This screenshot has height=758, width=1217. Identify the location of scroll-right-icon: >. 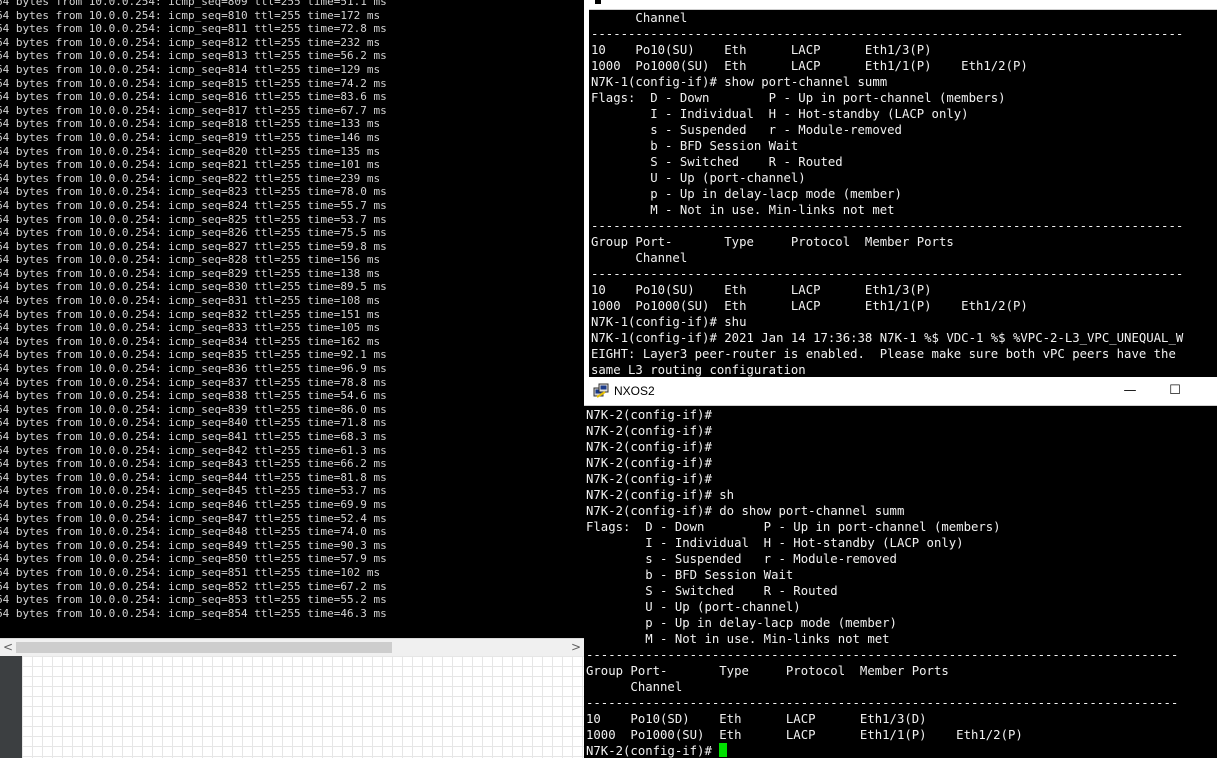
(576, 647).